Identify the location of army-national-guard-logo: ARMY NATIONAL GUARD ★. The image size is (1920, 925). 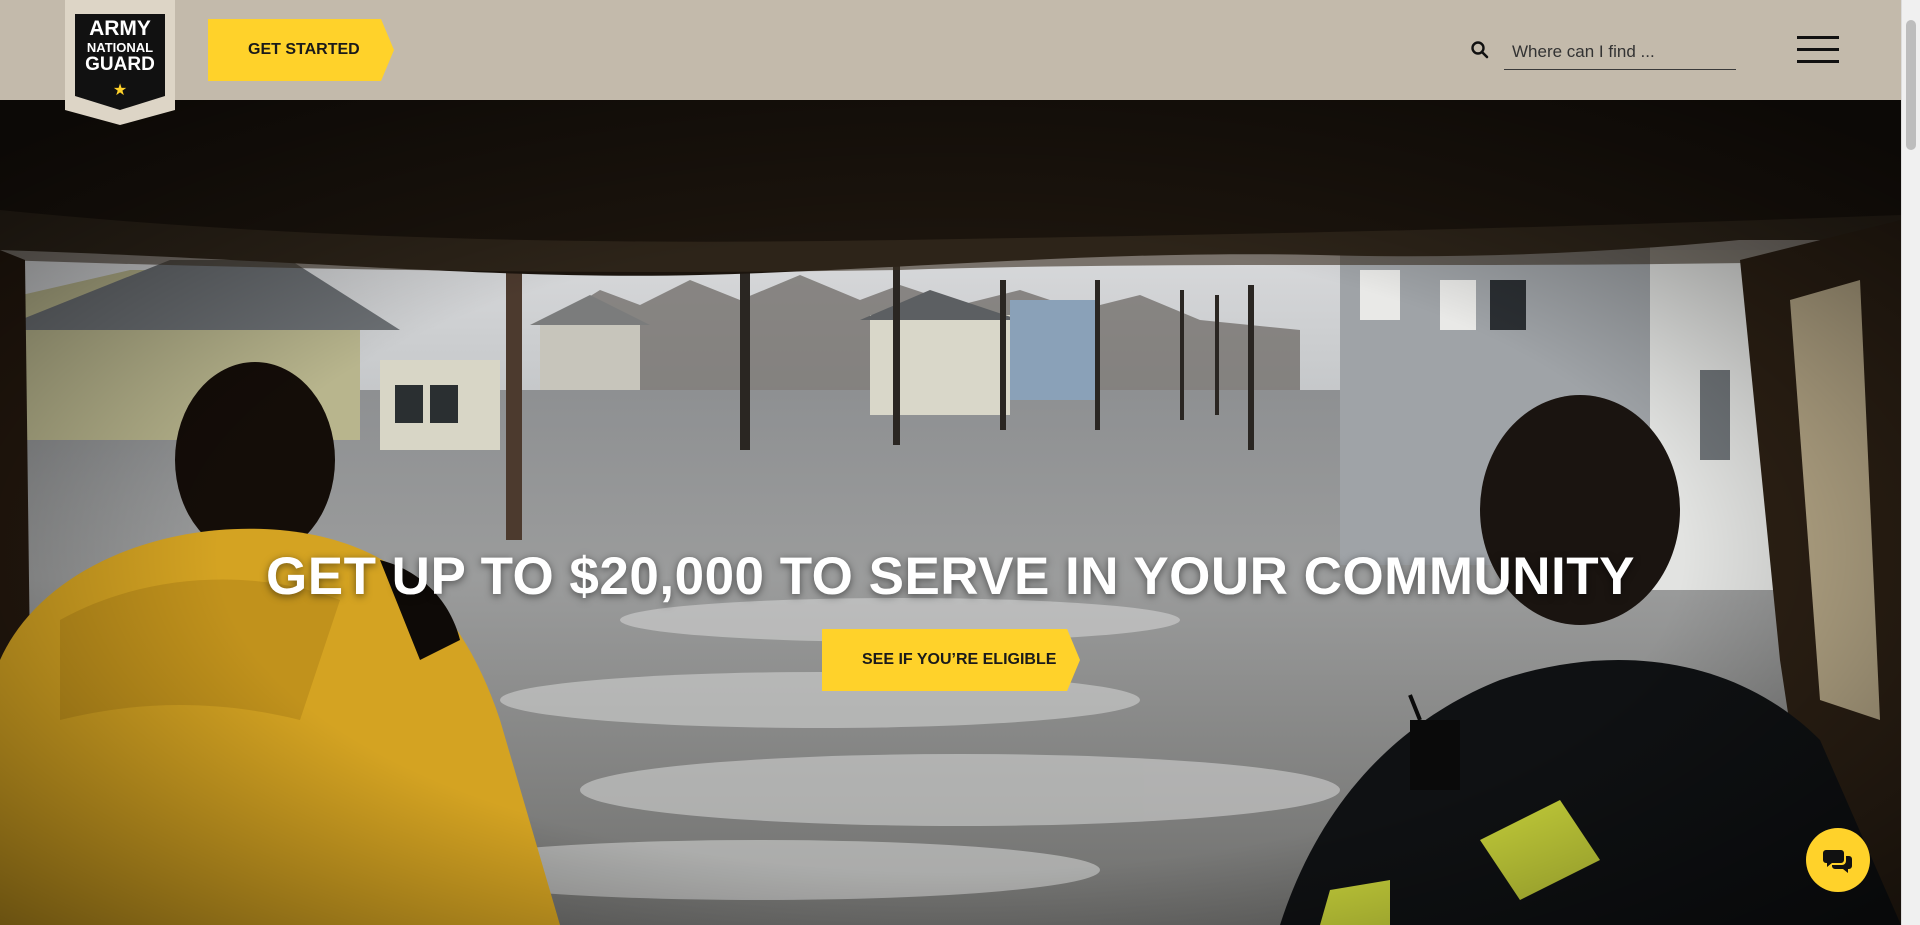
(120, 62).